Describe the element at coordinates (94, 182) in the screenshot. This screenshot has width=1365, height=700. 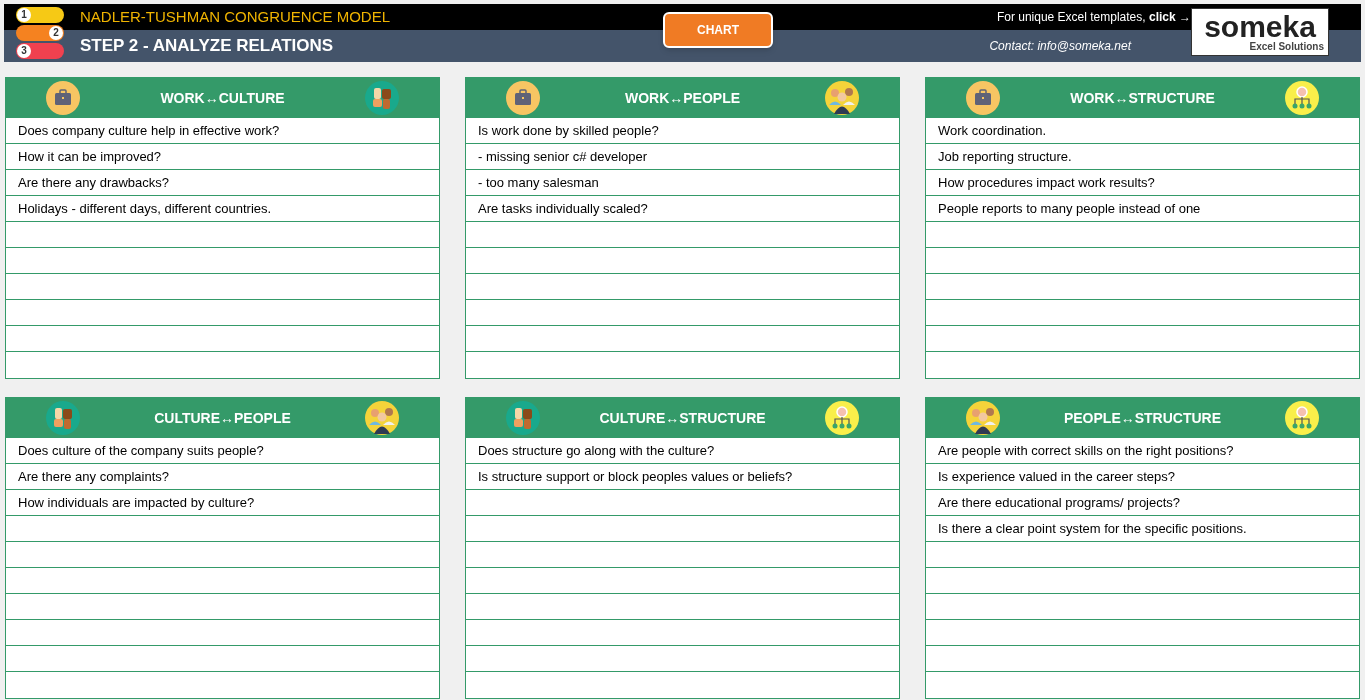
I see `note-text: Are there any drawbacks?` at that location.